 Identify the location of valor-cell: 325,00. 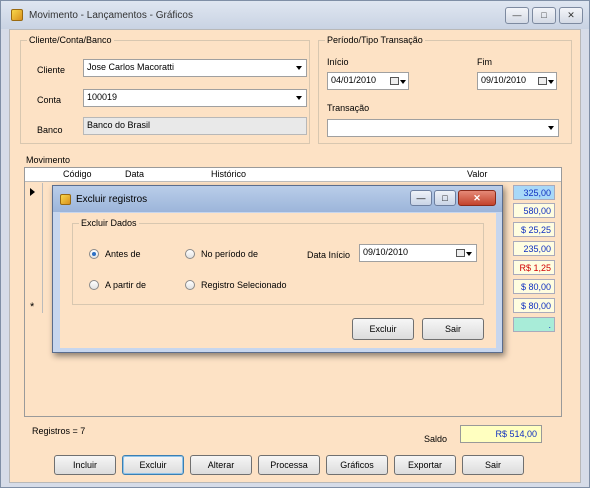
(534, 192).